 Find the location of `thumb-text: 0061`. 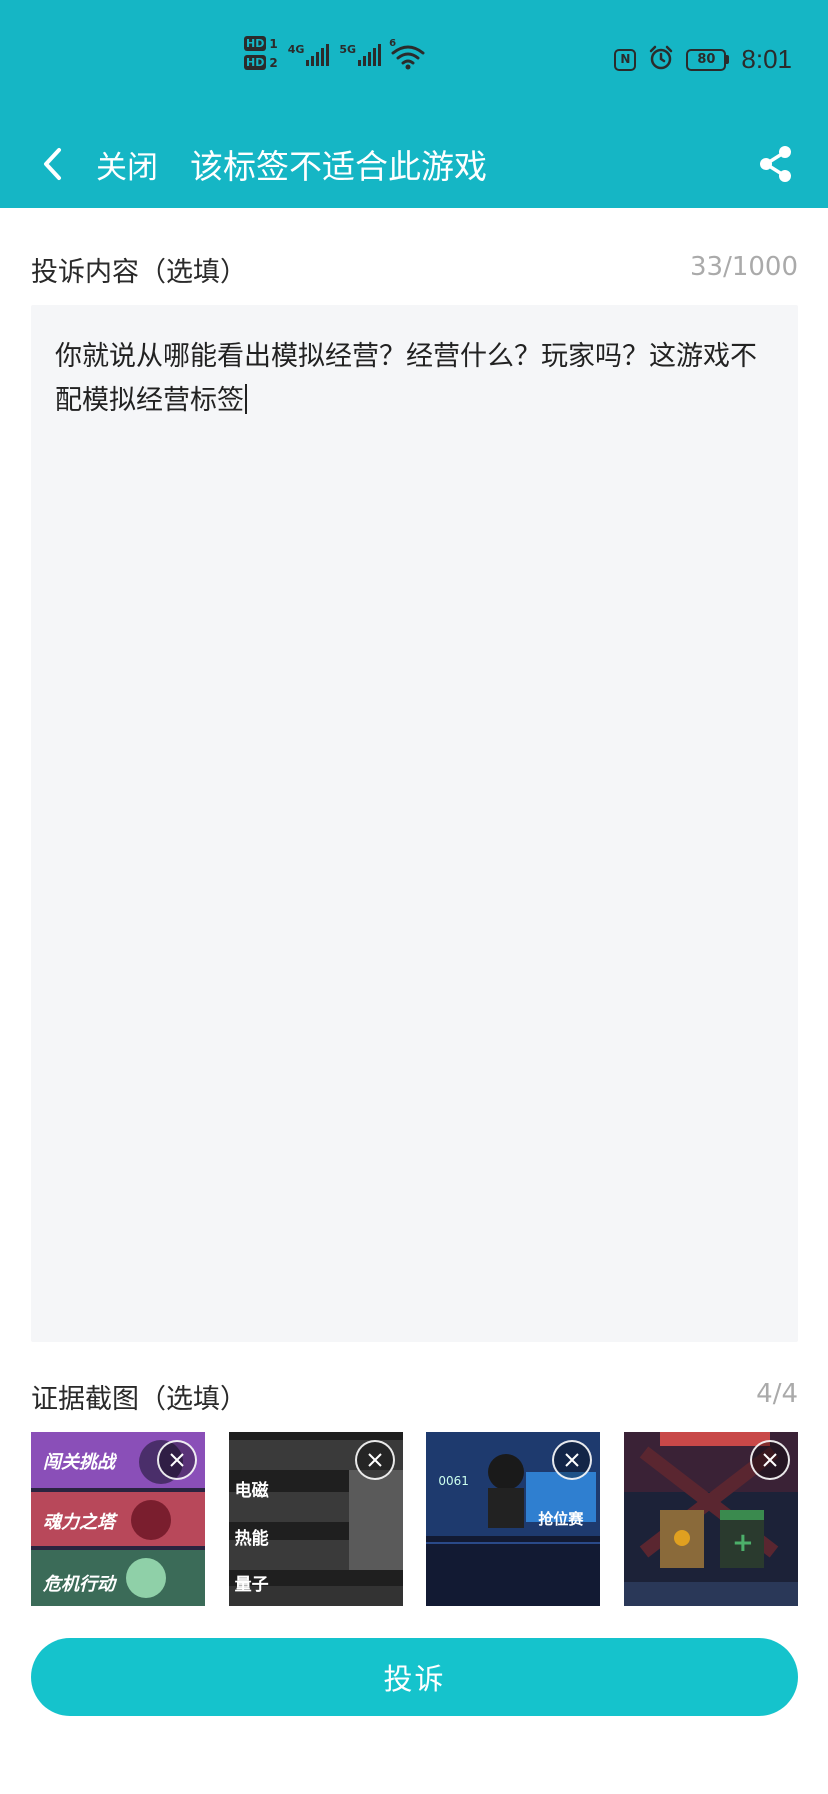

thumb-text: 0061 is located at coordinates (453, 1481).